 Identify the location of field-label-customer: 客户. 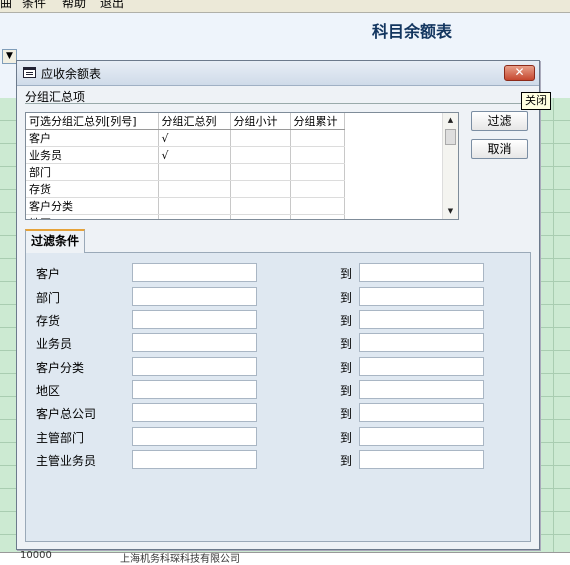
(48, 274).